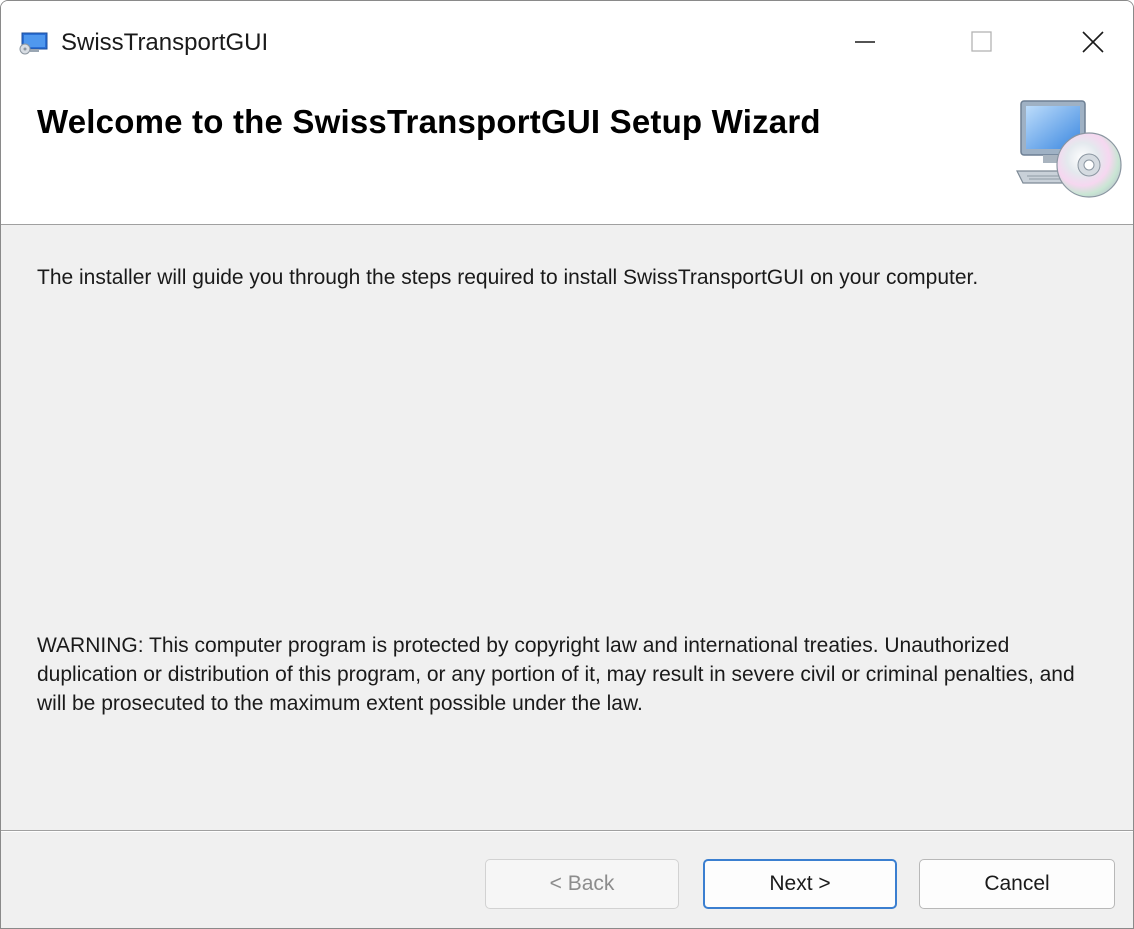  Describe the element at coordinates (1017, 884) in the screenshot. I see `cancel-button: Cancel` at that location.